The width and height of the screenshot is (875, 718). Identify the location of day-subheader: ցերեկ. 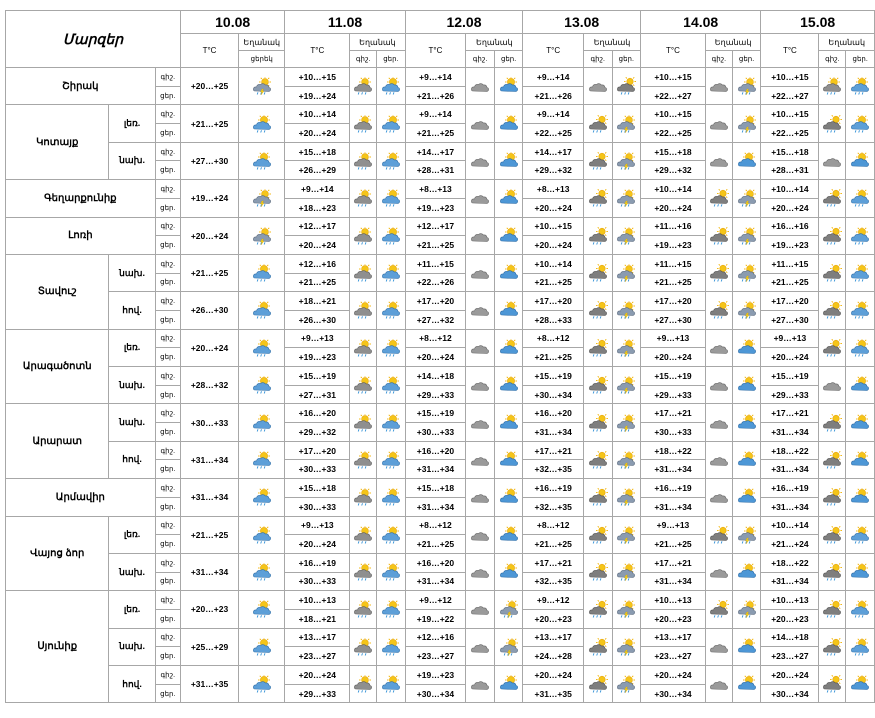
(262, 59).